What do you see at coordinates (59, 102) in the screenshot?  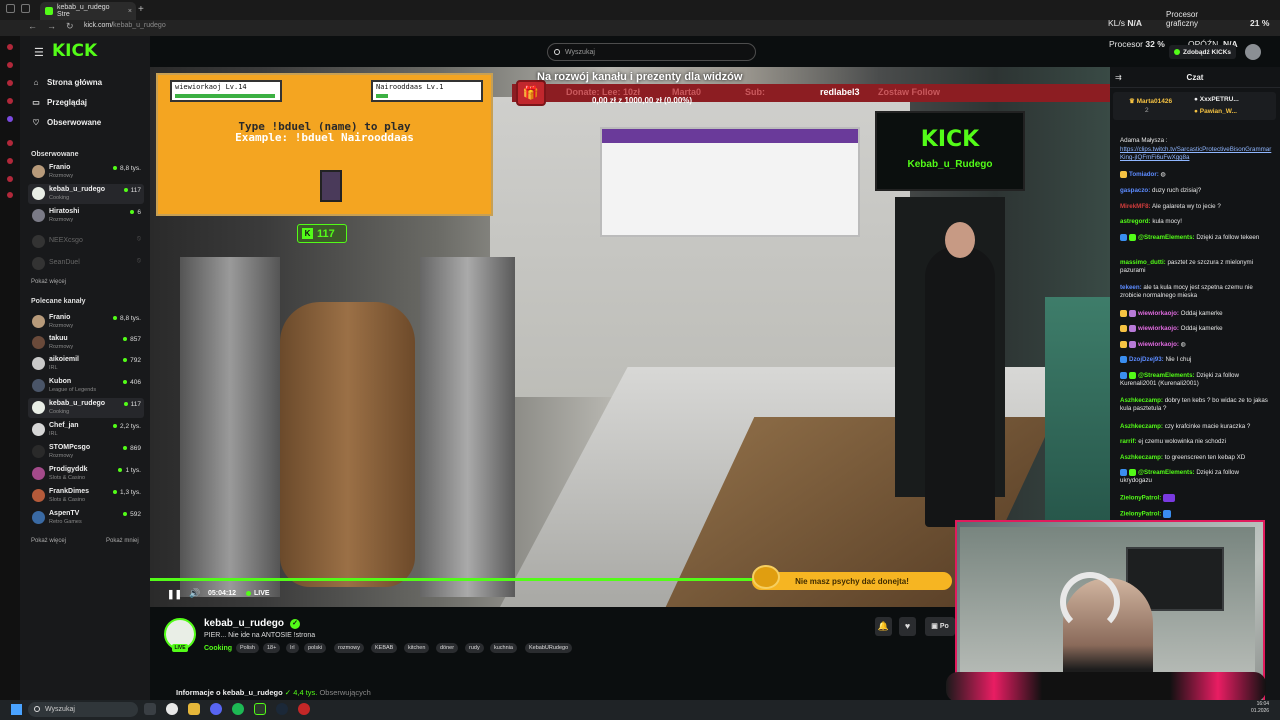 I see `nav-browse: ▭ Przeglądaj` at bounding box center [59, 102].